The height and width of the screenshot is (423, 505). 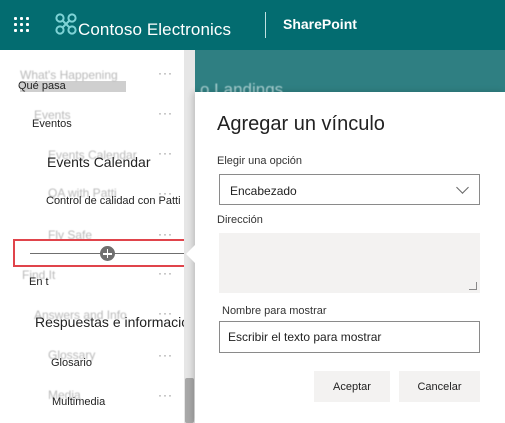 What do you see at coordinates (260, 161) in the screenshot?
I see `option-label: Elegir una opción` at bounding box center [260, 161].